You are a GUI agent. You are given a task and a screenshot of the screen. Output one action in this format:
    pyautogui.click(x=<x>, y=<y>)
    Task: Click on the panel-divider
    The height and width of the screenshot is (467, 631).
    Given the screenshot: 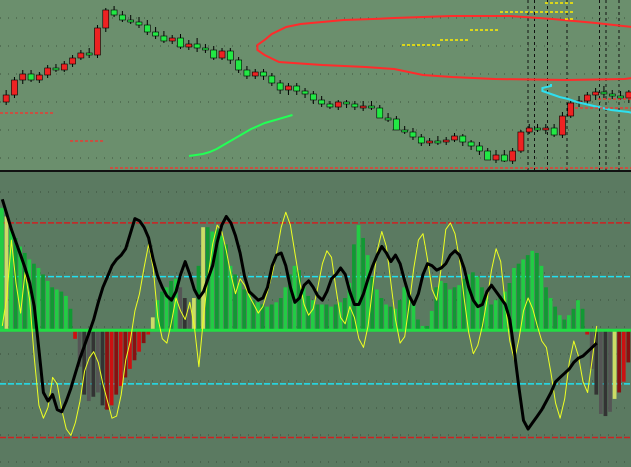 What is the action you would take?
    pyautogui.click(x=315, y=171)
    